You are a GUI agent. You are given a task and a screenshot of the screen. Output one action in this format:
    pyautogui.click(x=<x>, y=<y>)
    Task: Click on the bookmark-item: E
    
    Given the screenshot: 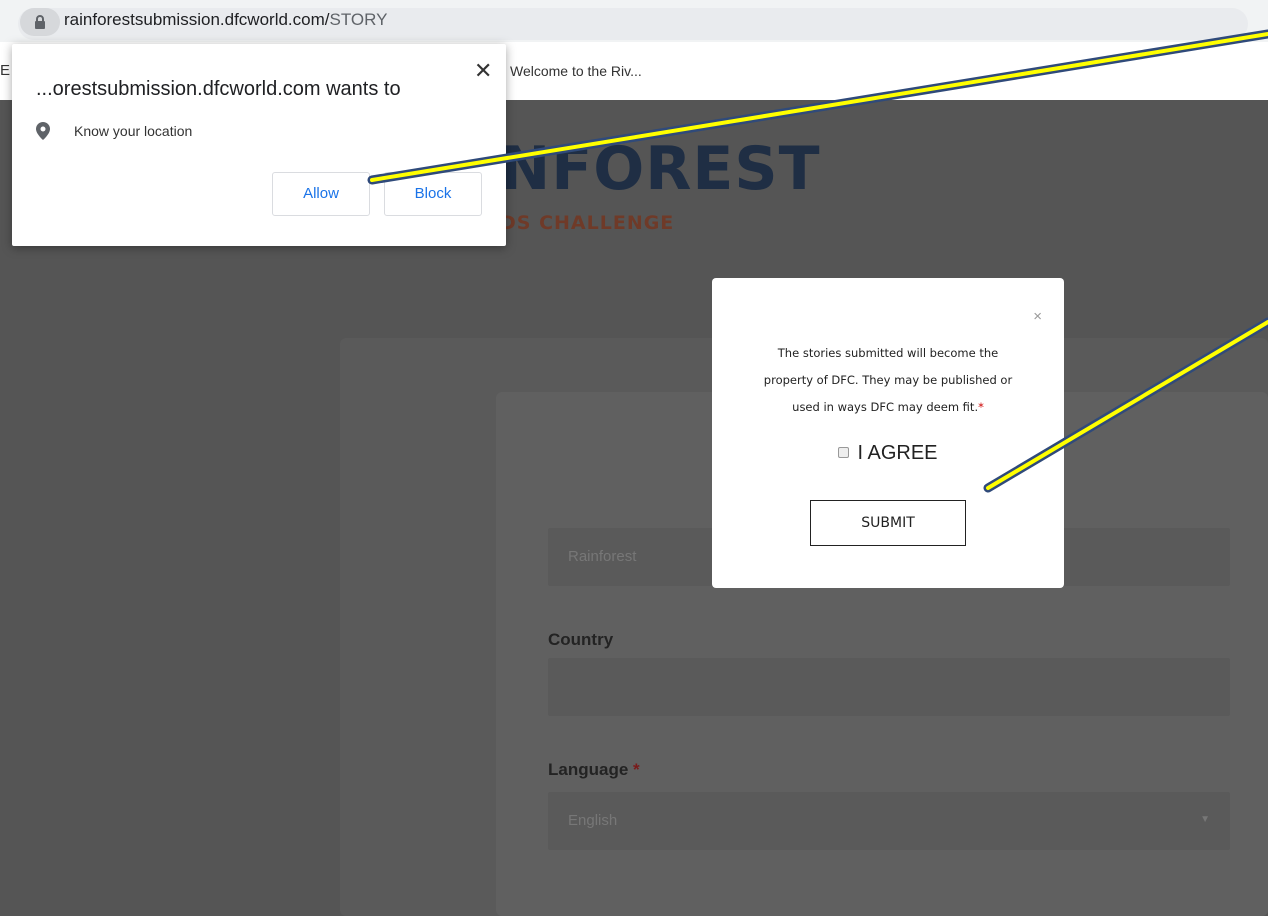 What is the action you would take?
    pyautogui.click(x=5, y=70)
    